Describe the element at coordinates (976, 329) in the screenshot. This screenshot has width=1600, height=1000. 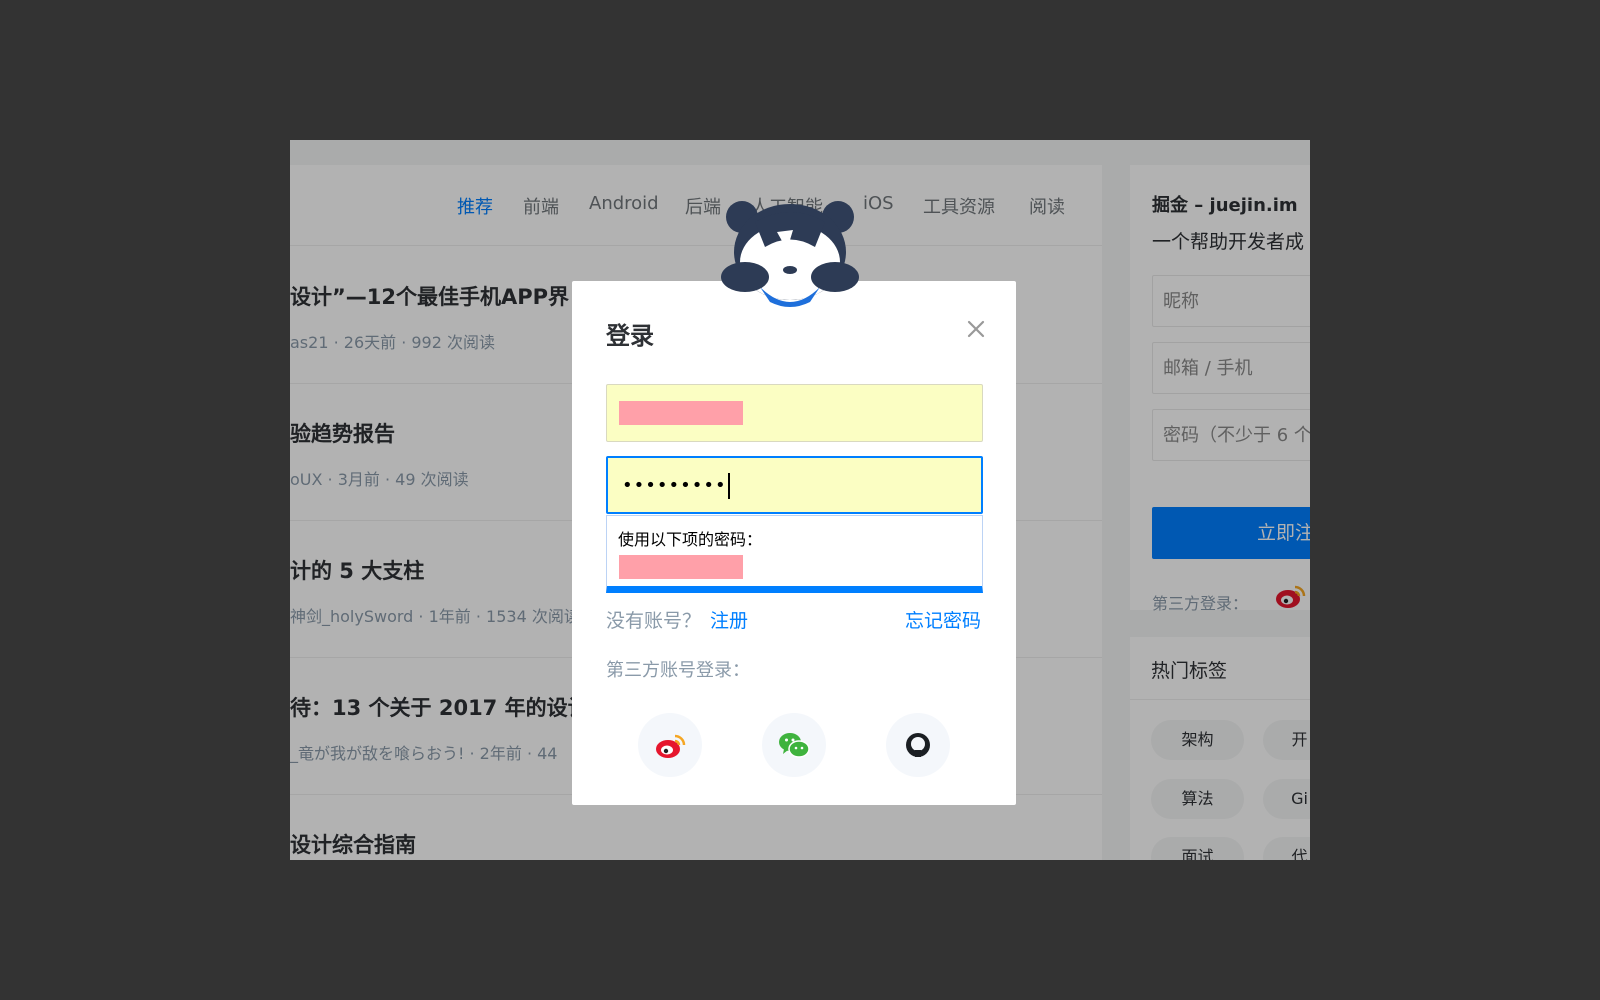
I see `close-icon` at that location.